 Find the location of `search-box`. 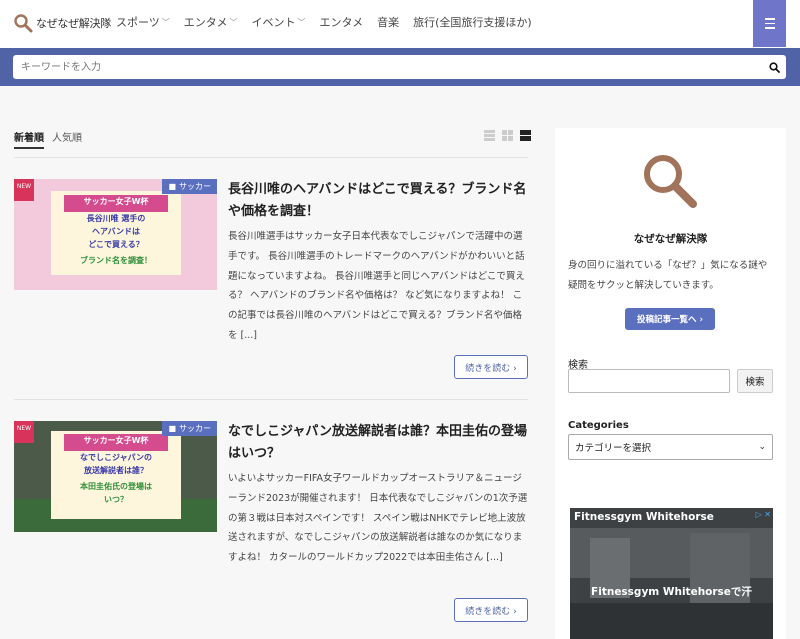

search-box is located at coordinates (399, 67).